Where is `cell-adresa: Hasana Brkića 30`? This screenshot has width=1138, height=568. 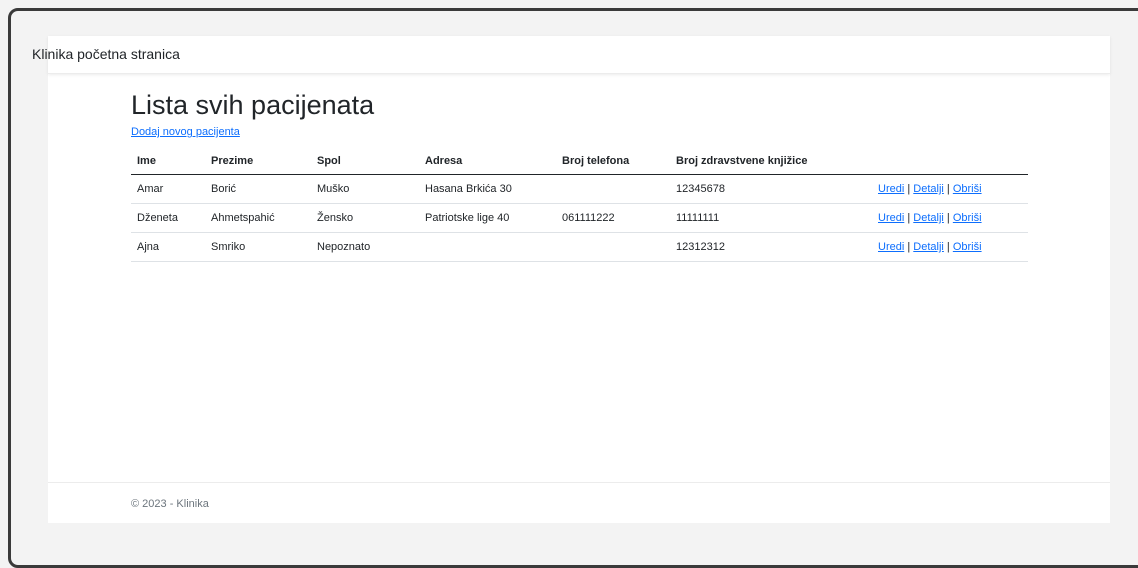 cell-adresa: Hasana Brkića 30 is located at coordinates (487, 189).